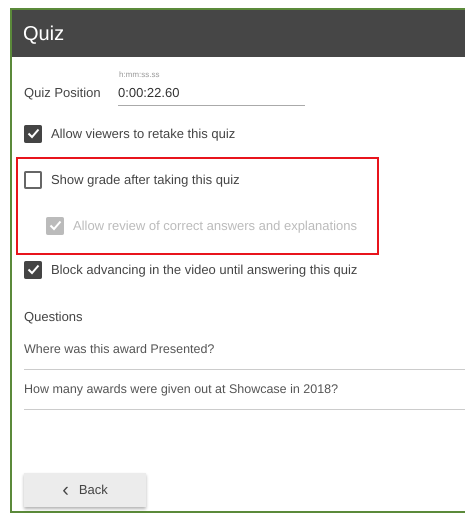  I want to click on question-item: How many awards were given out at Showcase in 2018?, so click(244, 390).